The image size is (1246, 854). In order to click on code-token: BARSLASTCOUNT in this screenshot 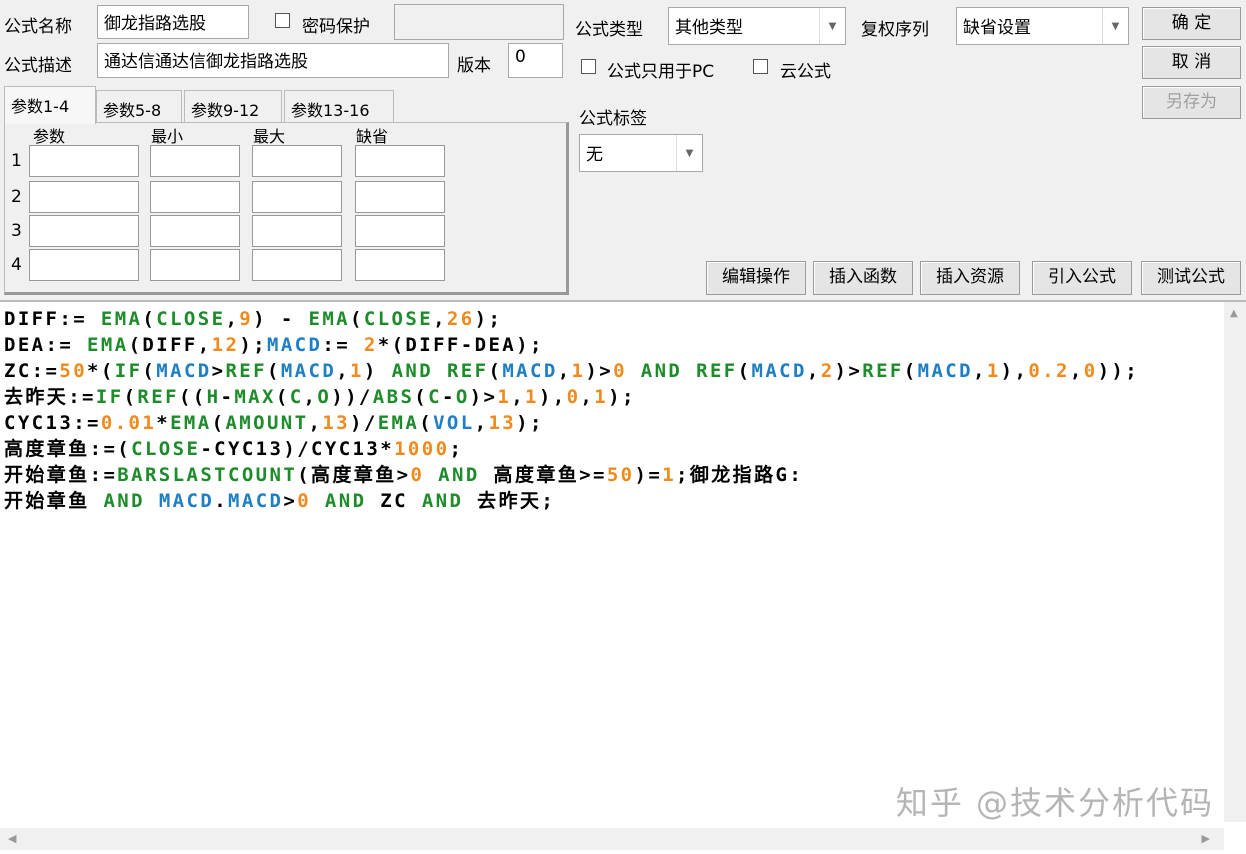, I will do `click(207, 475)`.